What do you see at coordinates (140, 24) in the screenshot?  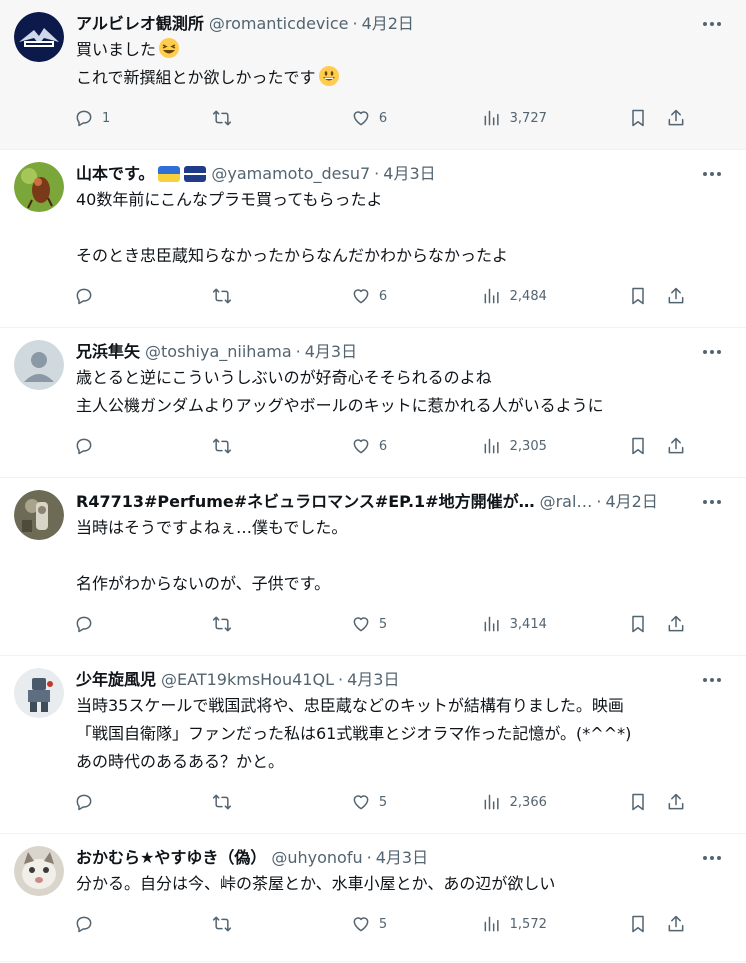 I see `display-name: アルビレオ観測所` at bounding box center [140, 24].